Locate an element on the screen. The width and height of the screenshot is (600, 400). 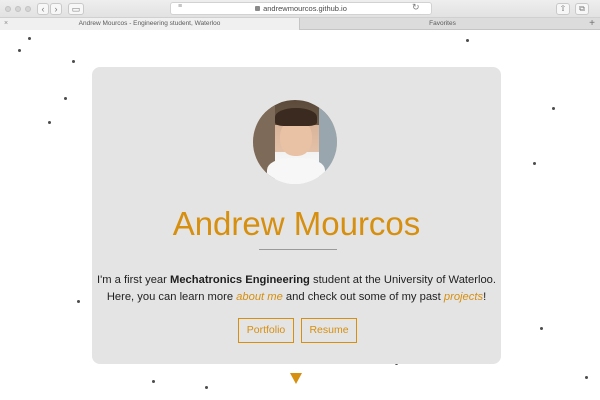
bio-text-part: Here, you can learn more is located at coordinates (171, 297).